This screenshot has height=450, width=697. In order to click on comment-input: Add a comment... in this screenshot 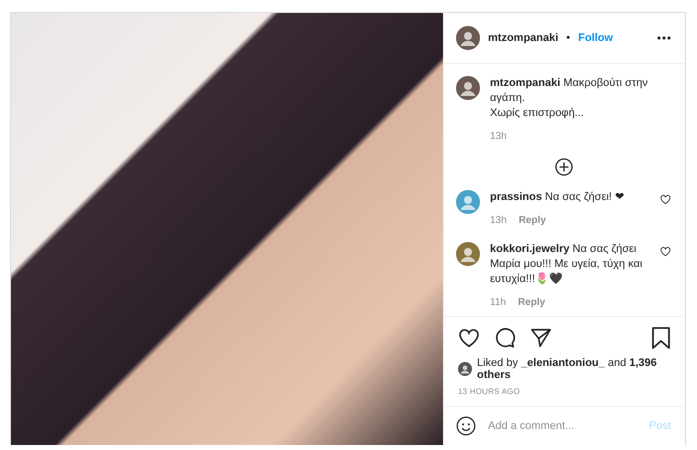, I will do `click(562, 426)`.